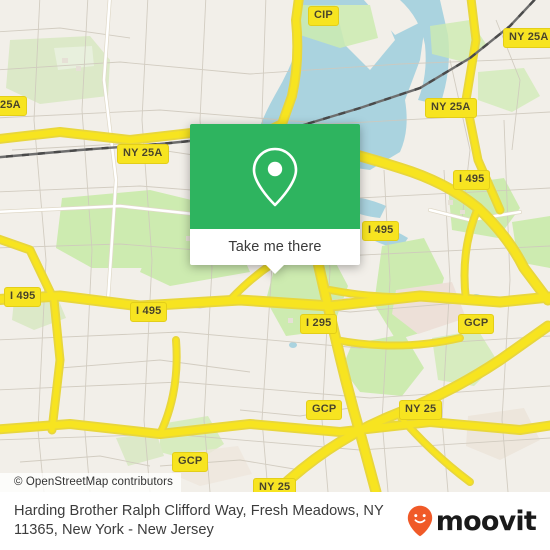 The height and width of the screenshot is (550, 550). Describe the element at coordinates (90, 482) in the screenshot. I see `map-attribution: © OpenStreetMap contributors` at that location.